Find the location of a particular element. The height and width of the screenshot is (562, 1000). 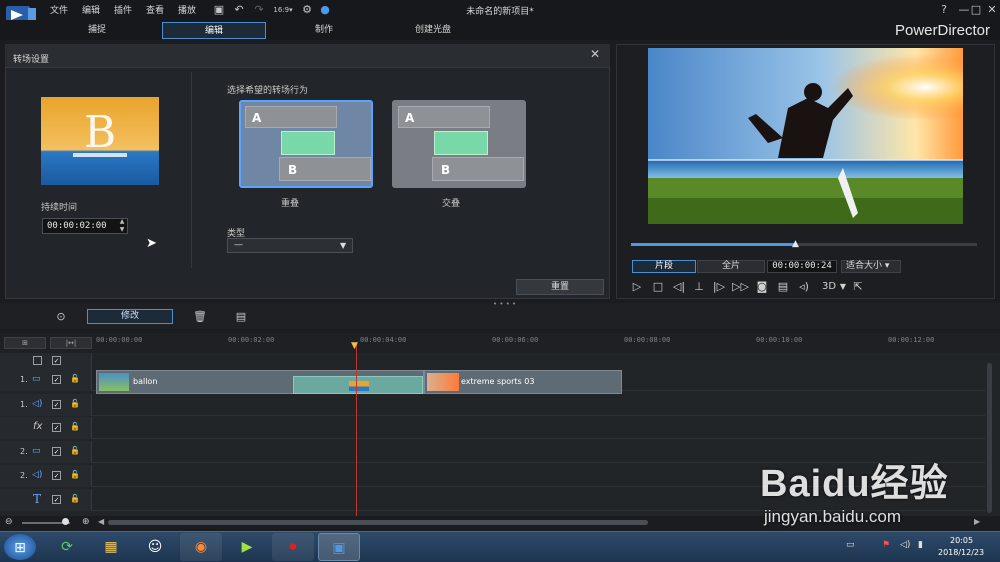

movie-mode-button: 全片 is located at coordinates (731, 266).